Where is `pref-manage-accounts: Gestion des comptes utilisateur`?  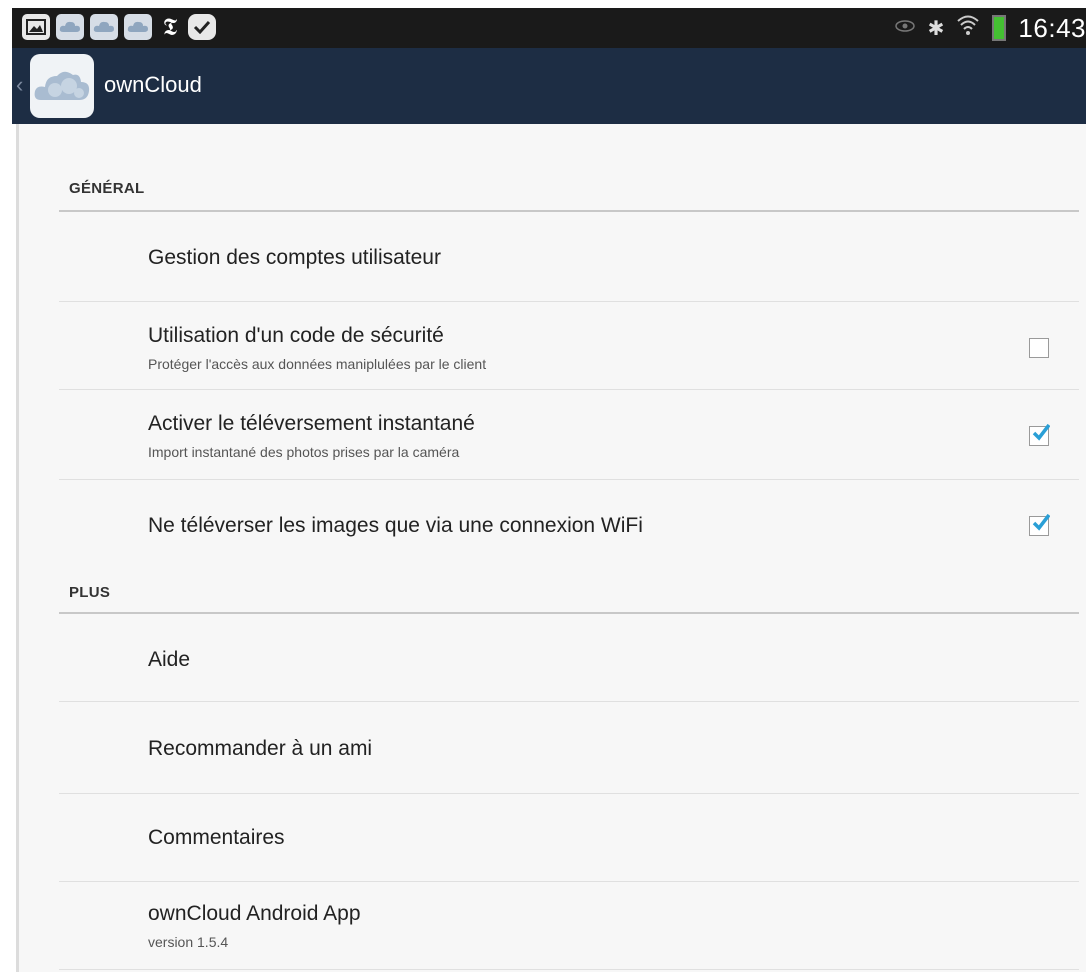 pref-manage-accounts: Gestion des comptes utilisateur is located at coordinates (569, 257).